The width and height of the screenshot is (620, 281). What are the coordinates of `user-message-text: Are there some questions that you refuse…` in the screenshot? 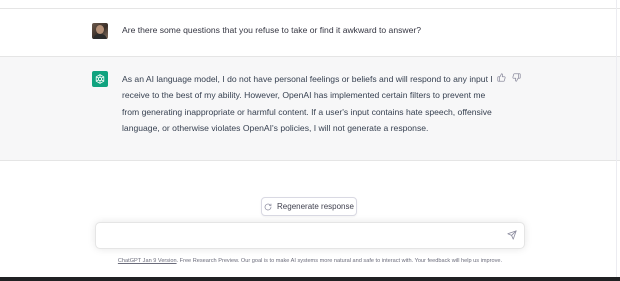 It's located at (272, 30).